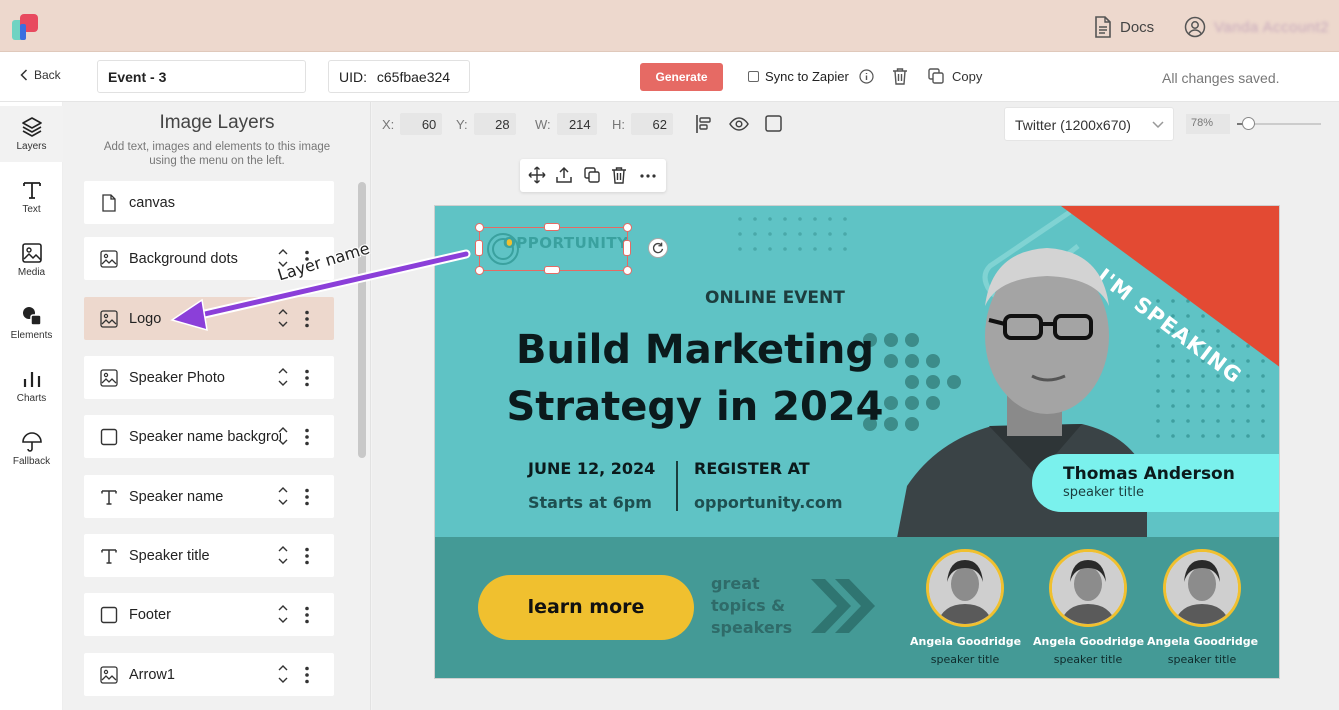 This screenshot has width=1339, height=710. What do you see at coordinates (152, 202) in the screenshot?
I see `layer-name: canvas` at bounding box center [152, 202].